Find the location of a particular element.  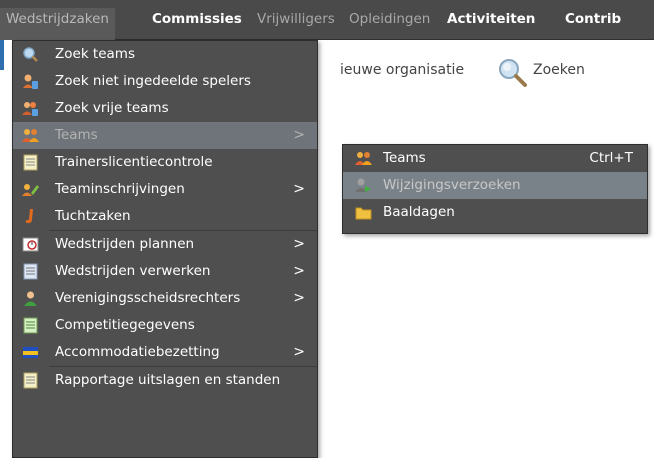

menu-item-label: Tuchtzaken is located at coordinates (93, 216).